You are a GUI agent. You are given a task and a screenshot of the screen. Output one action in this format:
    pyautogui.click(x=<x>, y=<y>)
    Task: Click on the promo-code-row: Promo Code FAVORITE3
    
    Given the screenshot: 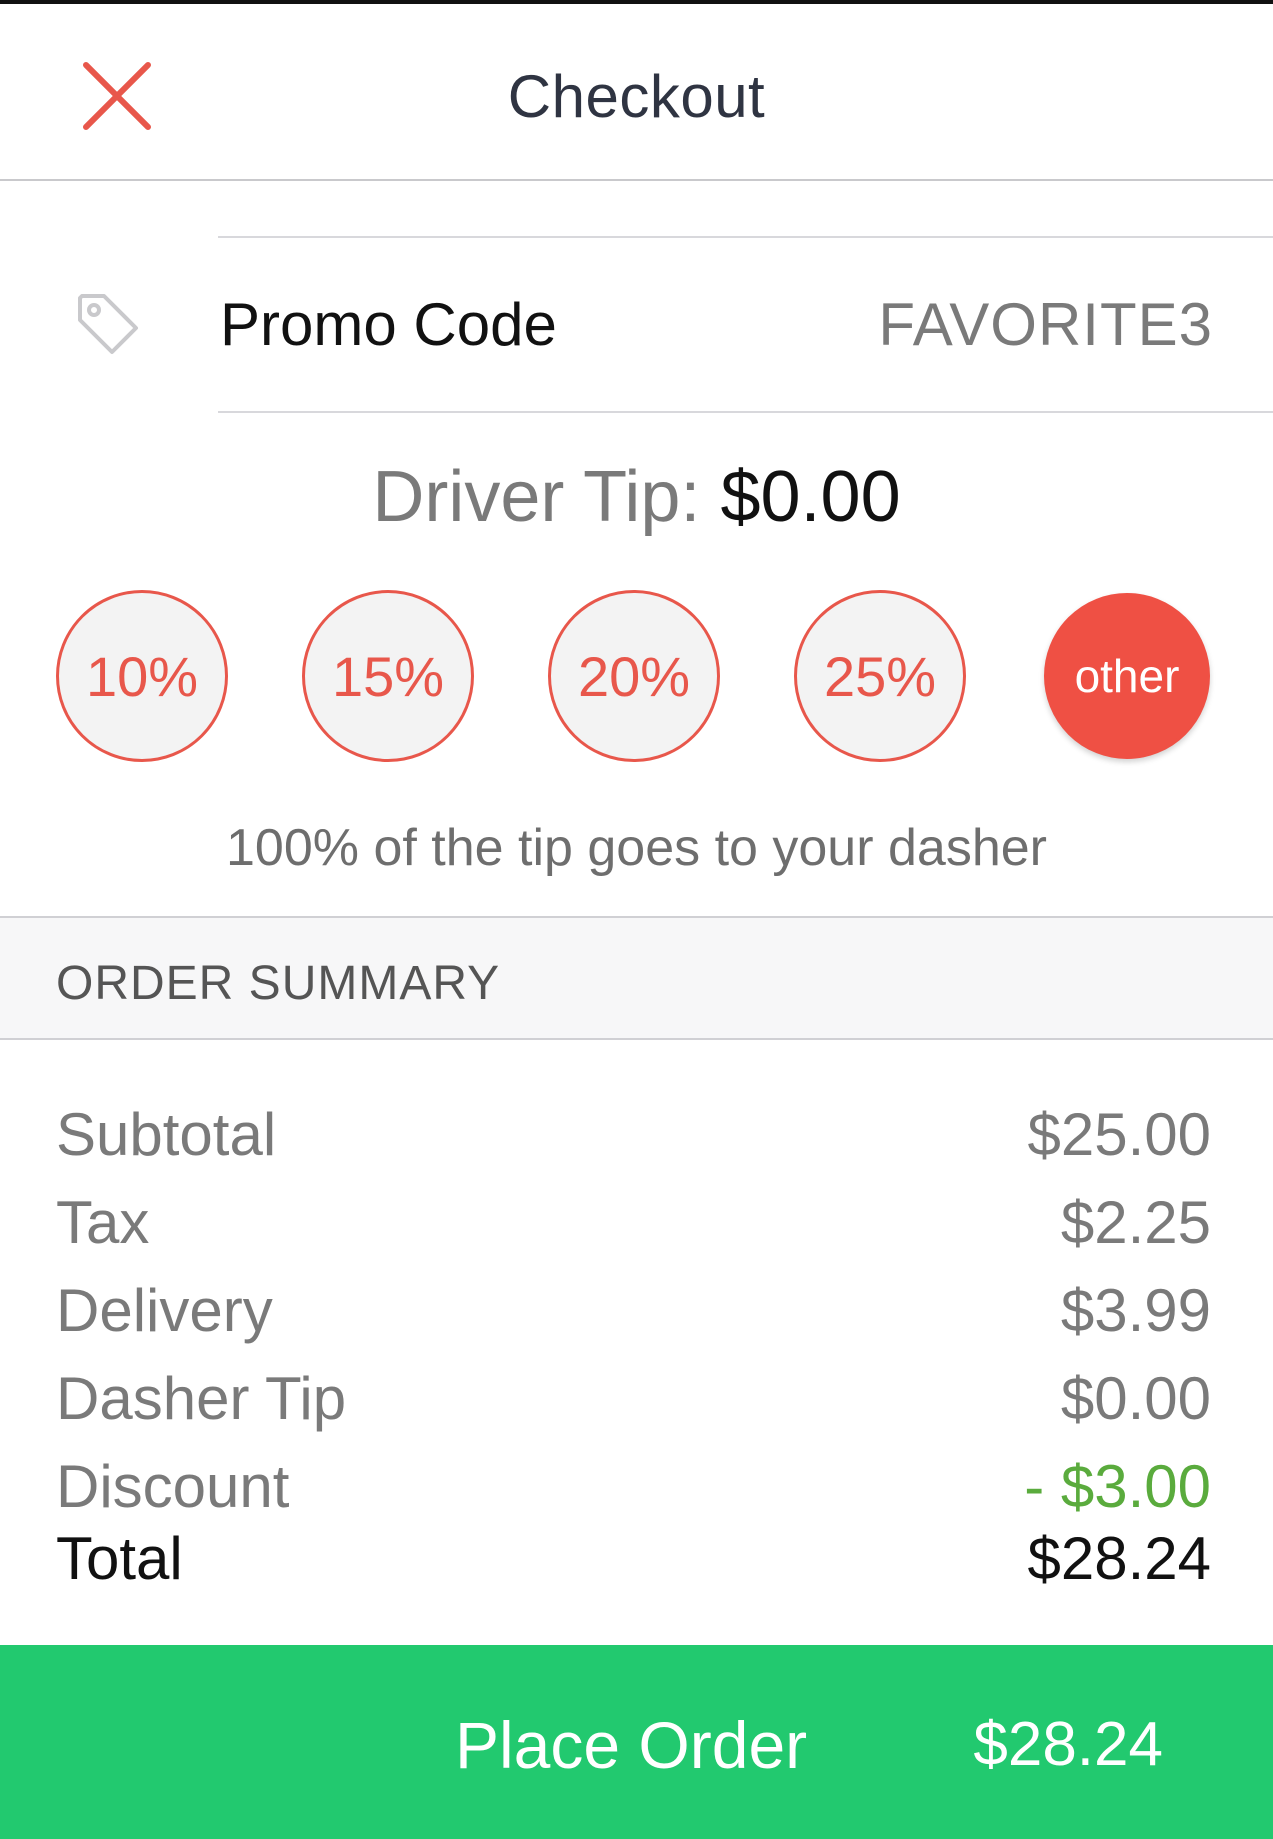 What is the action you would take?
    pyautogui.click(x=636, y=325)
    